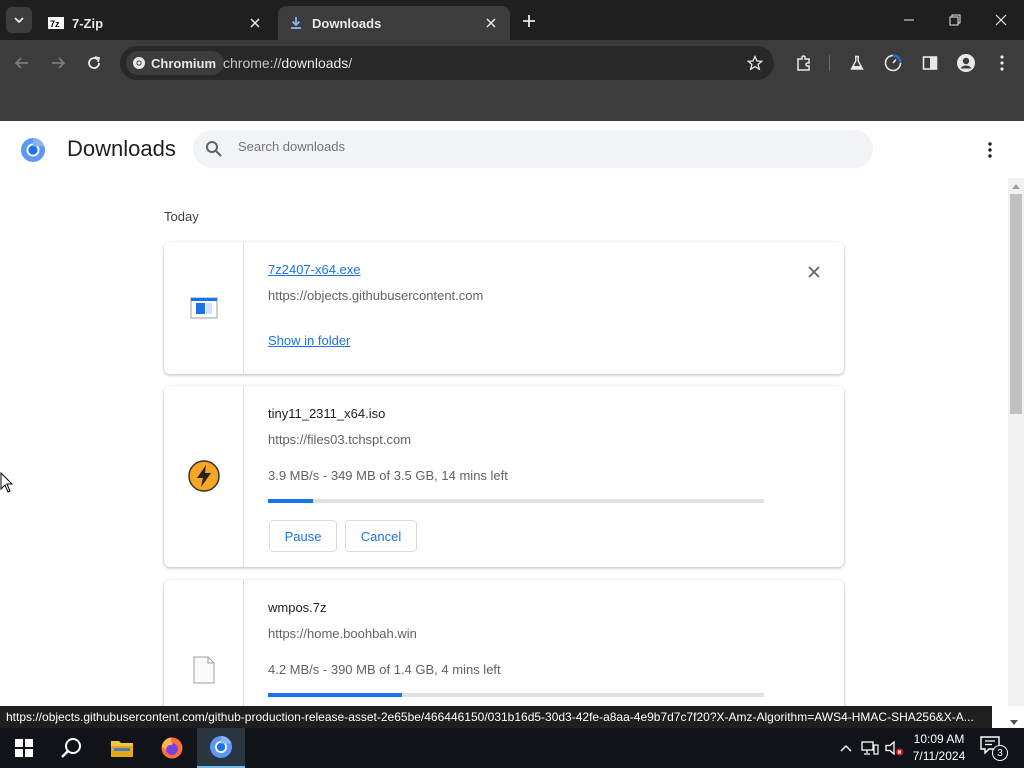 This screenshot has height=768, width=1024. I want to click on firefox-icon, so click(172, 748).